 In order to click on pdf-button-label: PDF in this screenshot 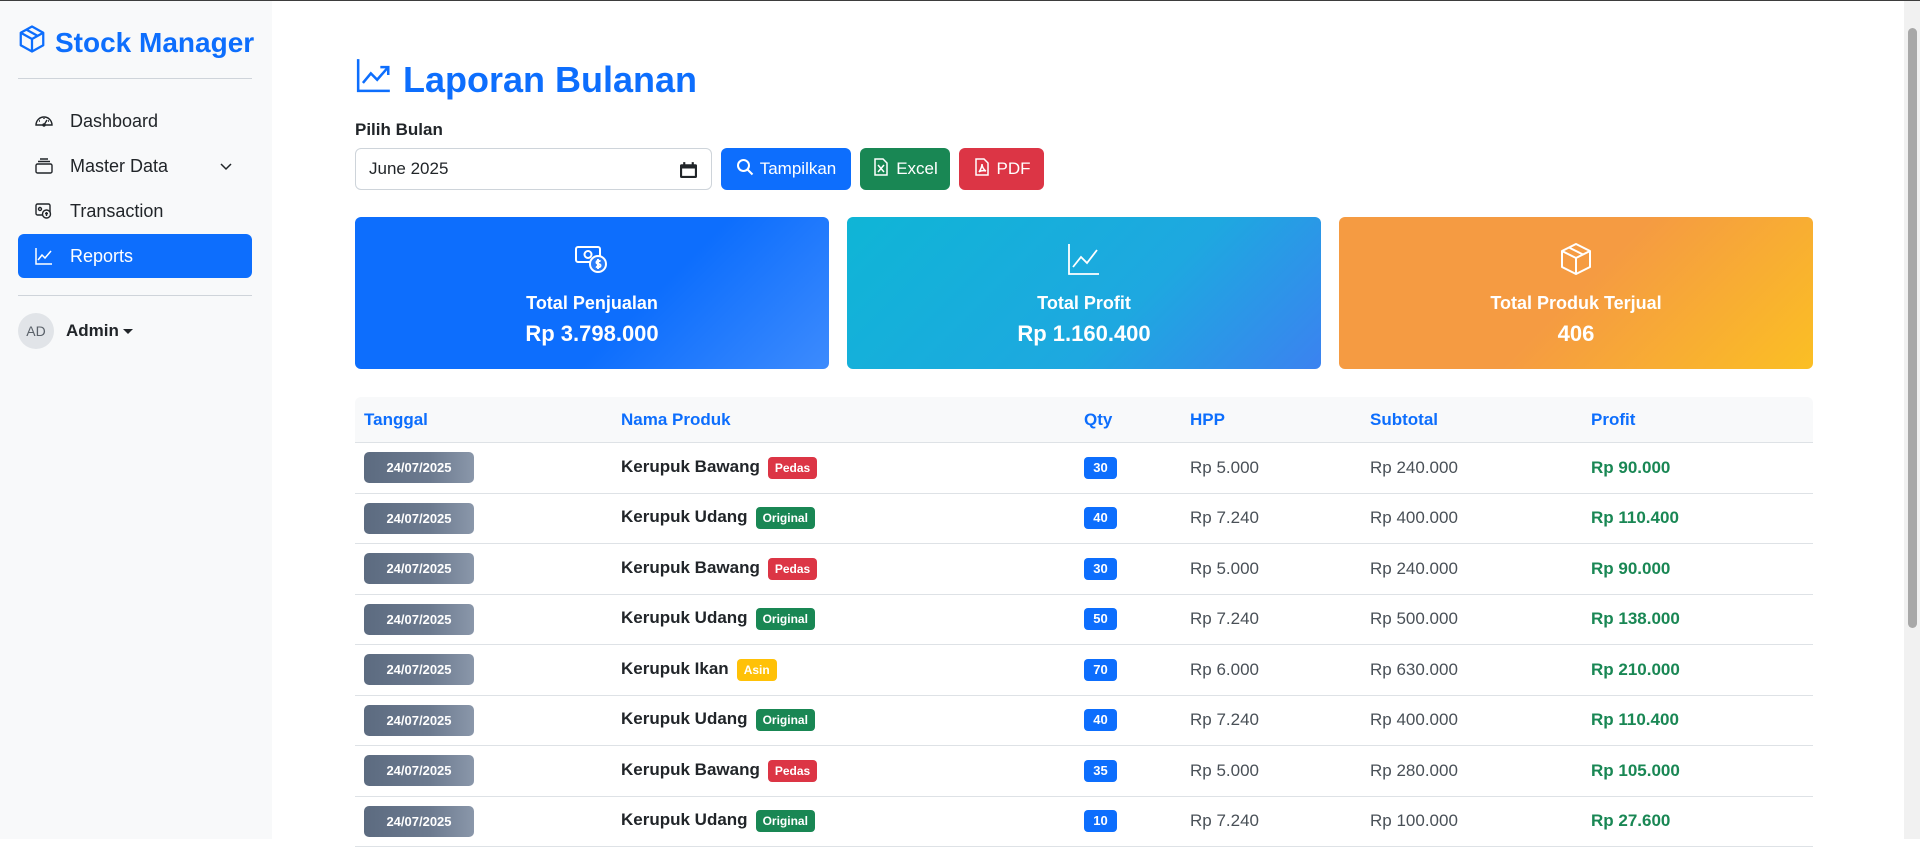, I will do `click(1014, 169)`.